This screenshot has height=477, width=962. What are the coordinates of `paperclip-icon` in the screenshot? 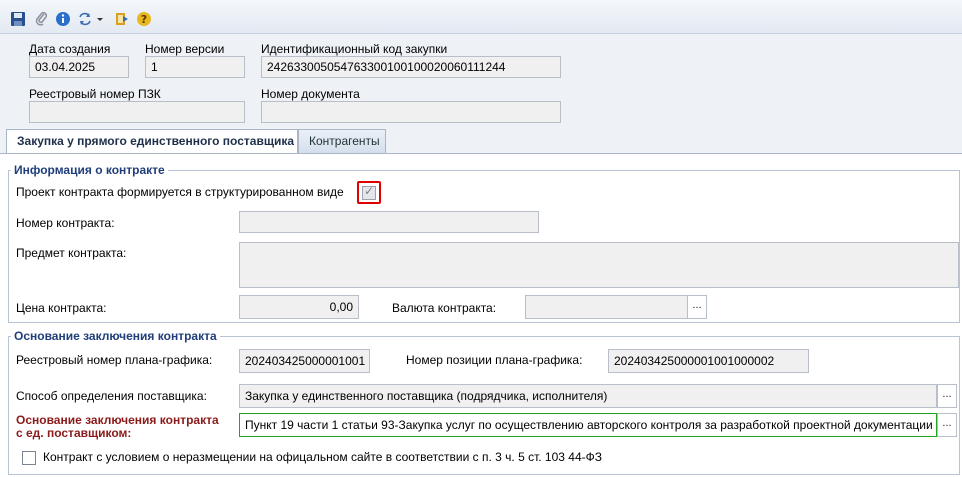 It's located at (42, 19).